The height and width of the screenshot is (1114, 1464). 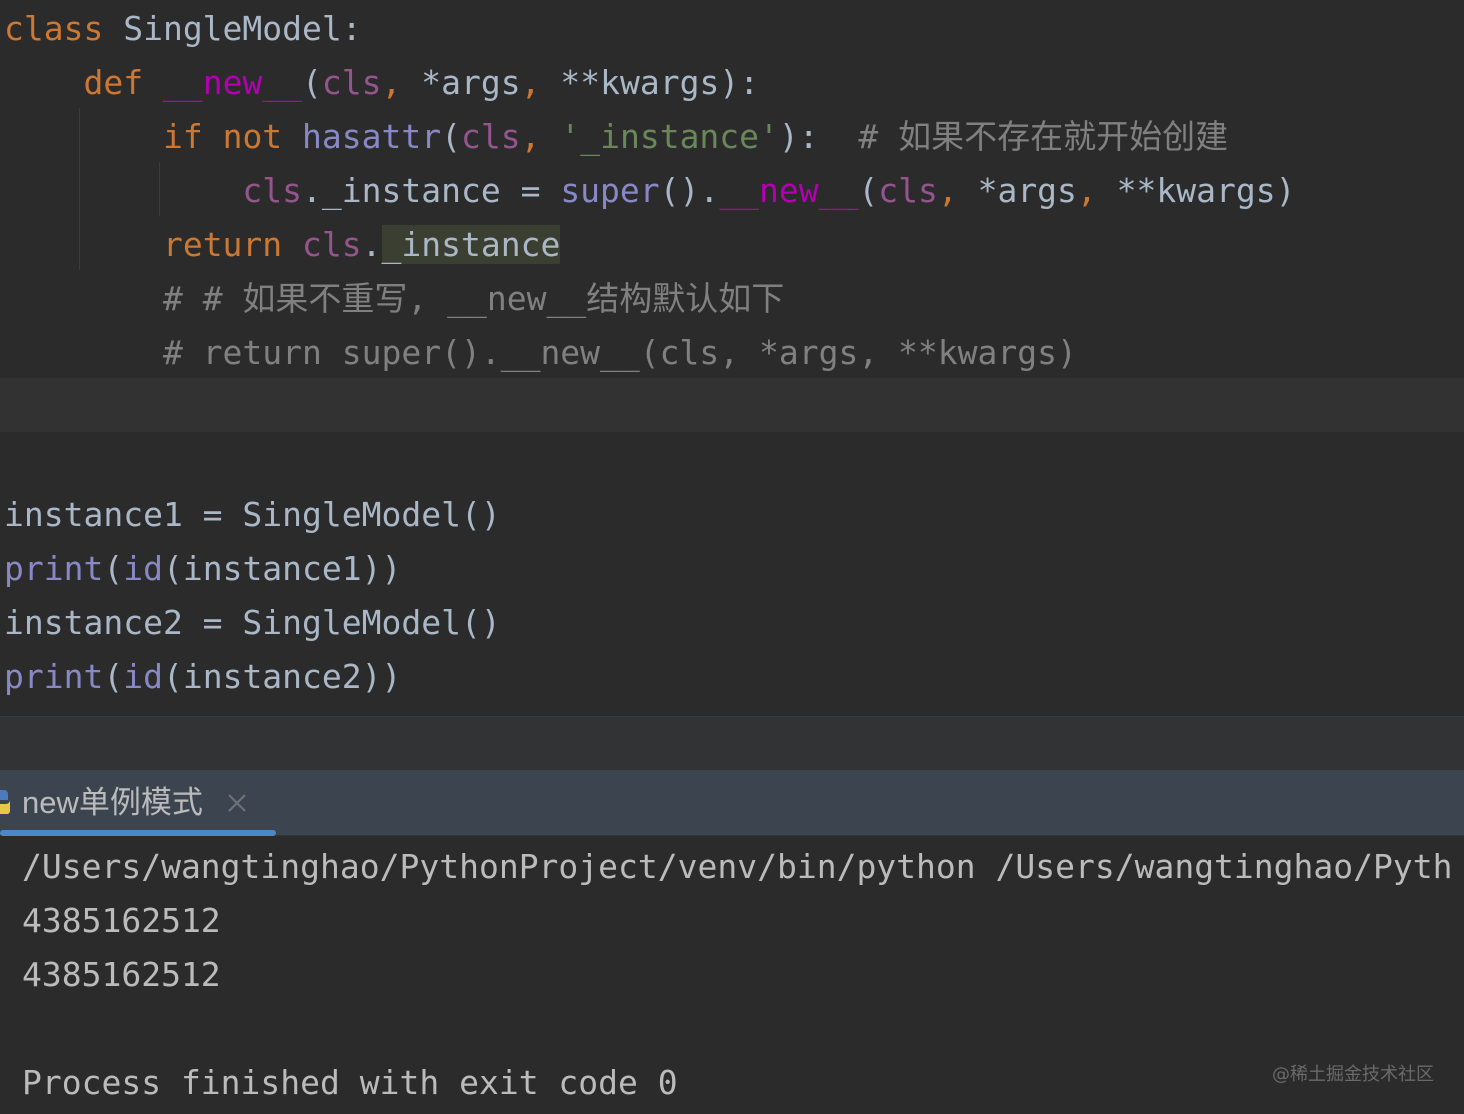 I want to click on code-line-1: class SingleModel:, so click(x=183, y=29).